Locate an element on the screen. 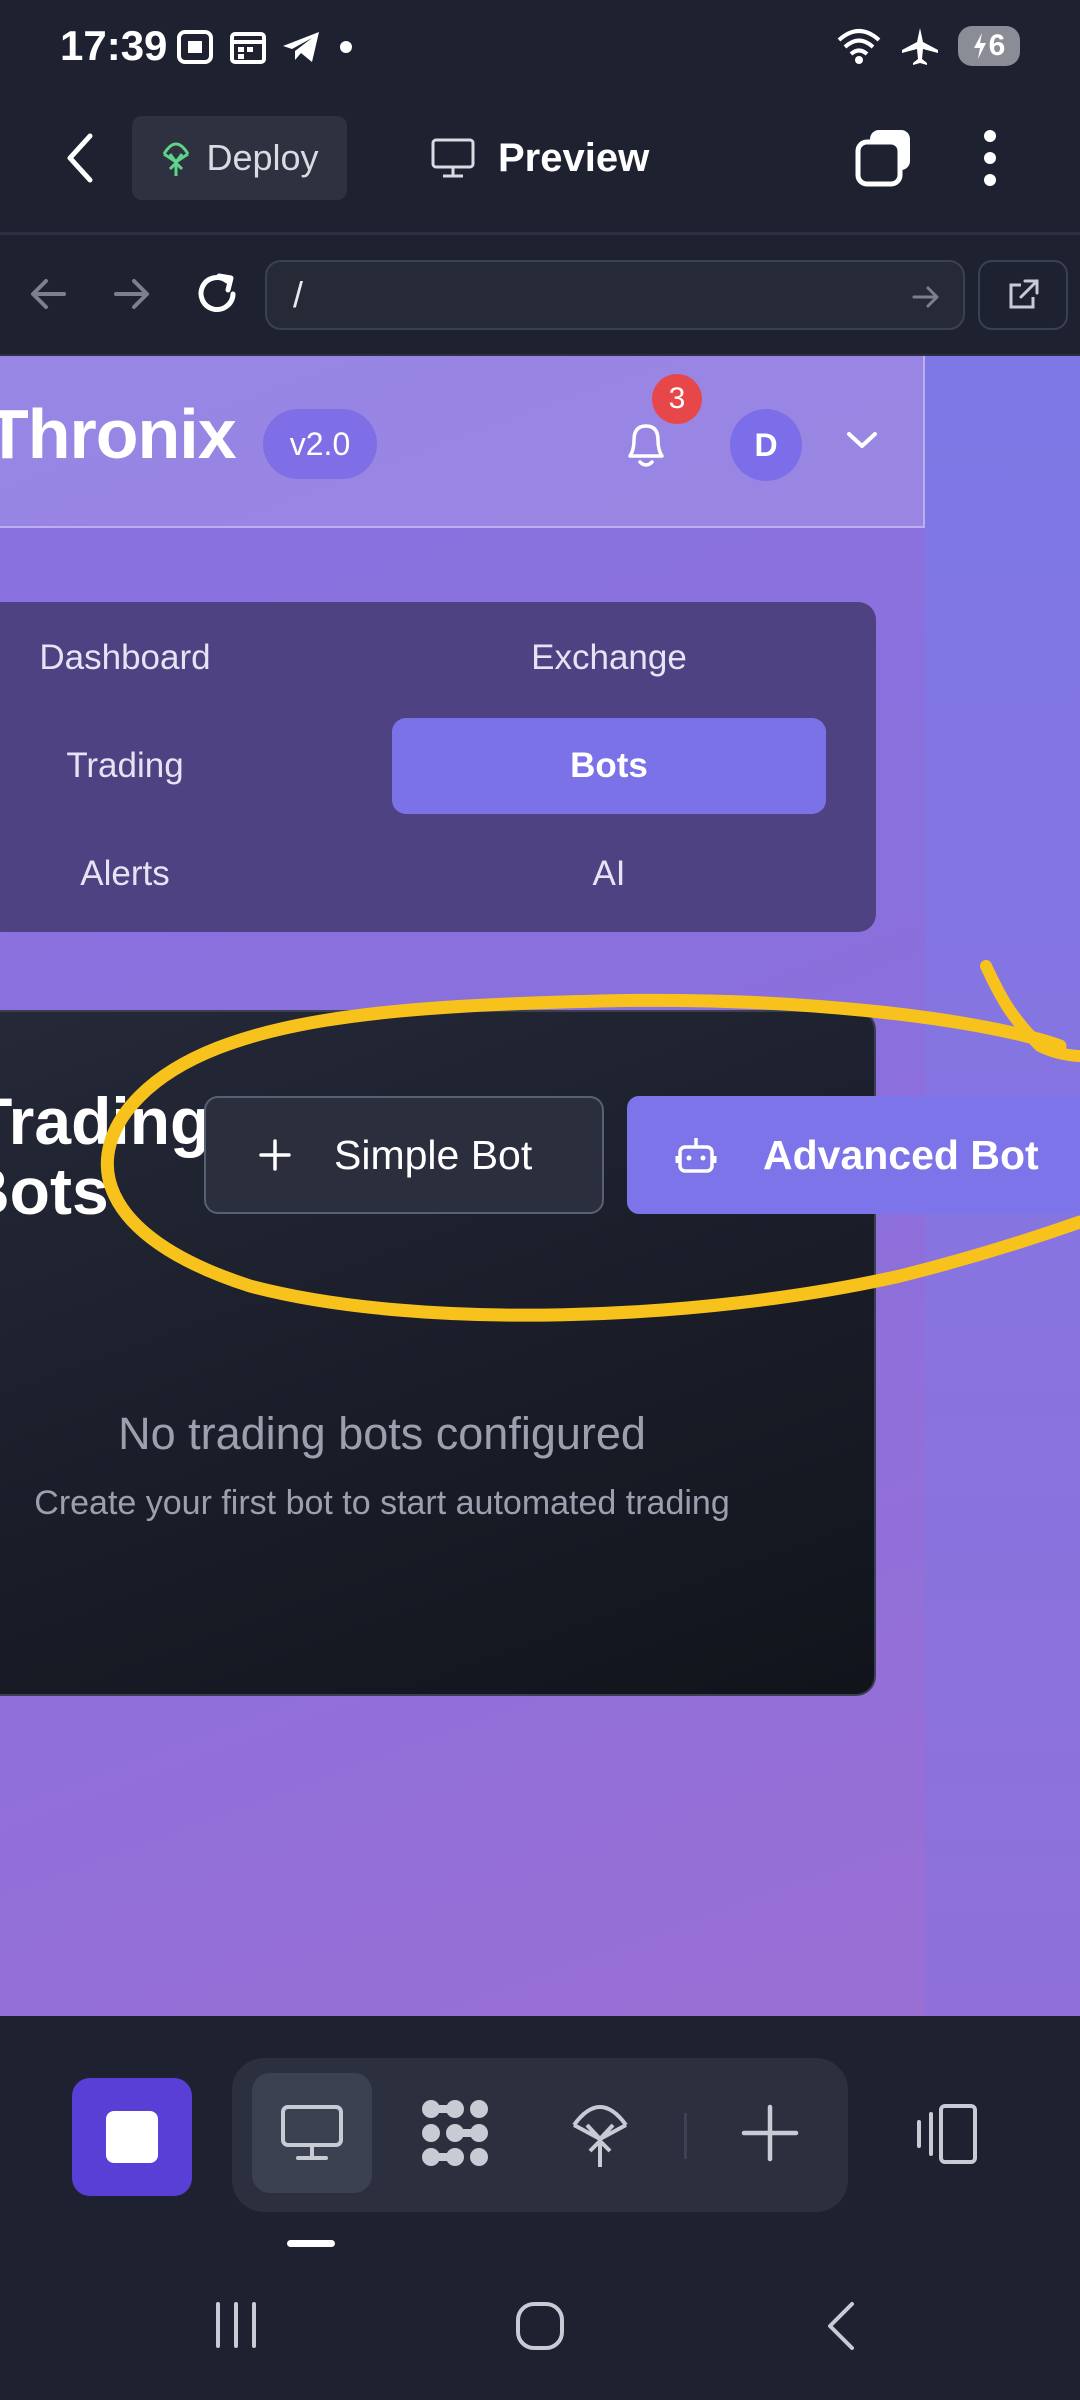  nav-item-trading: Trading is located at coordinates (125, 766).